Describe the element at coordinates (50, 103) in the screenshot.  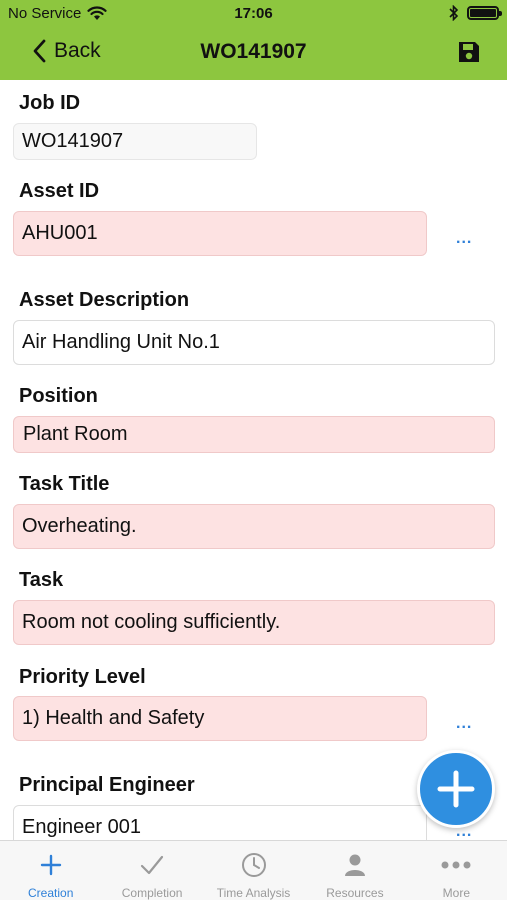
I see `job-id-label: Job ID` at that location.